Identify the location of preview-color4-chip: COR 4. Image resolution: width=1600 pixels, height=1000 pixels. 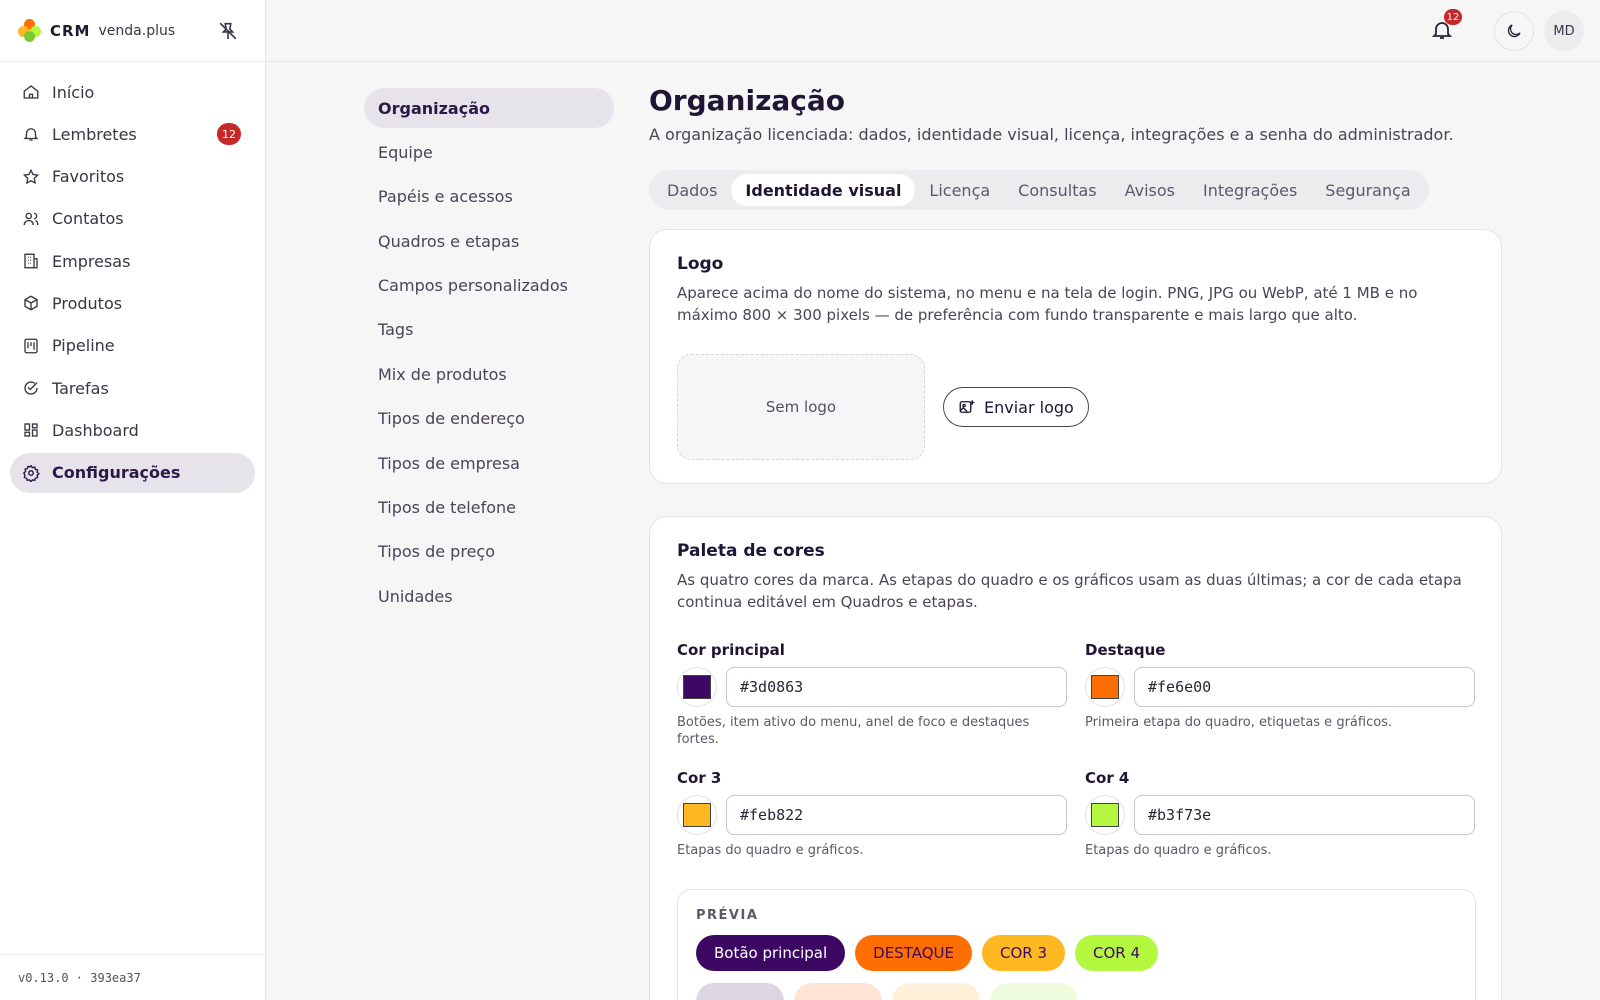
(1116, 953).